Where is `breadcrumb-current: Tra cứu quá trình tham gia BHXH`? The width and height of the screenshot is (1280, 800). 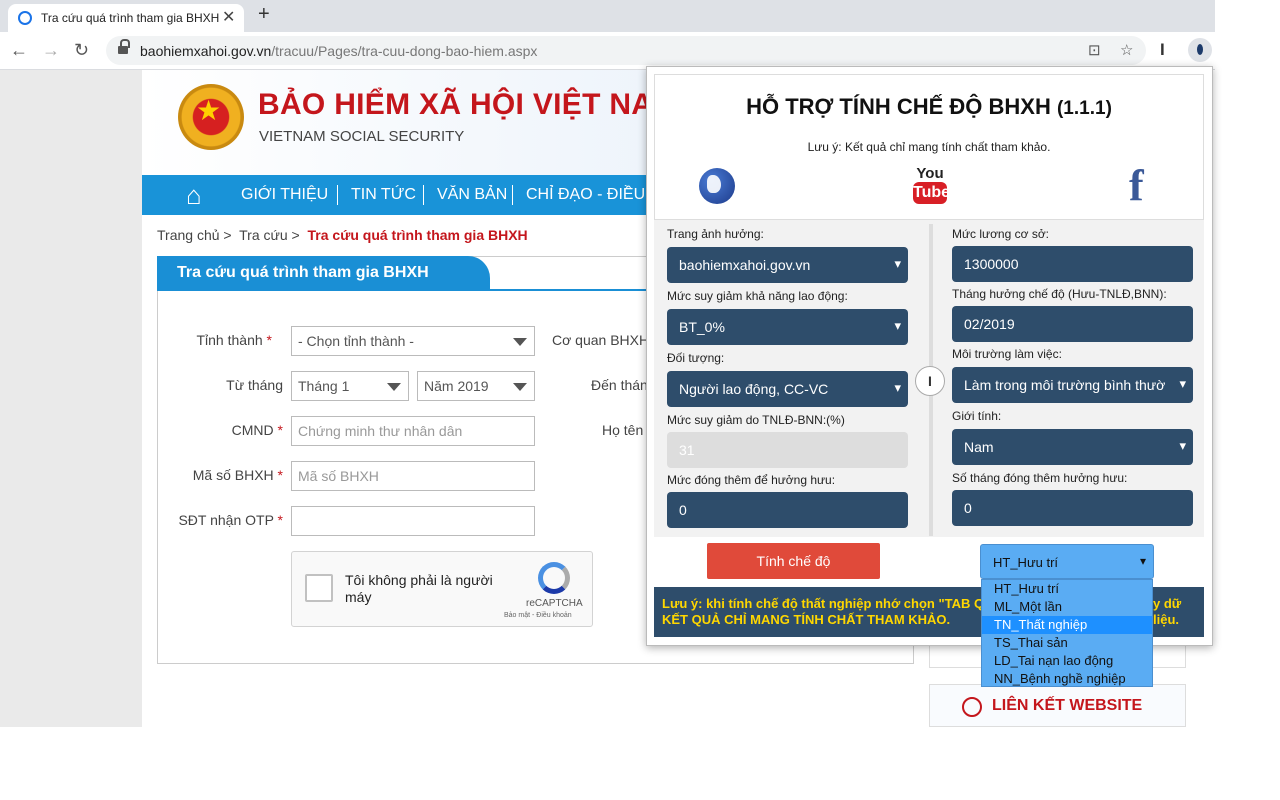 breadcrumb-current: Tra cứu quá trình tham gia BHXH is located at coordinates (417, 235).